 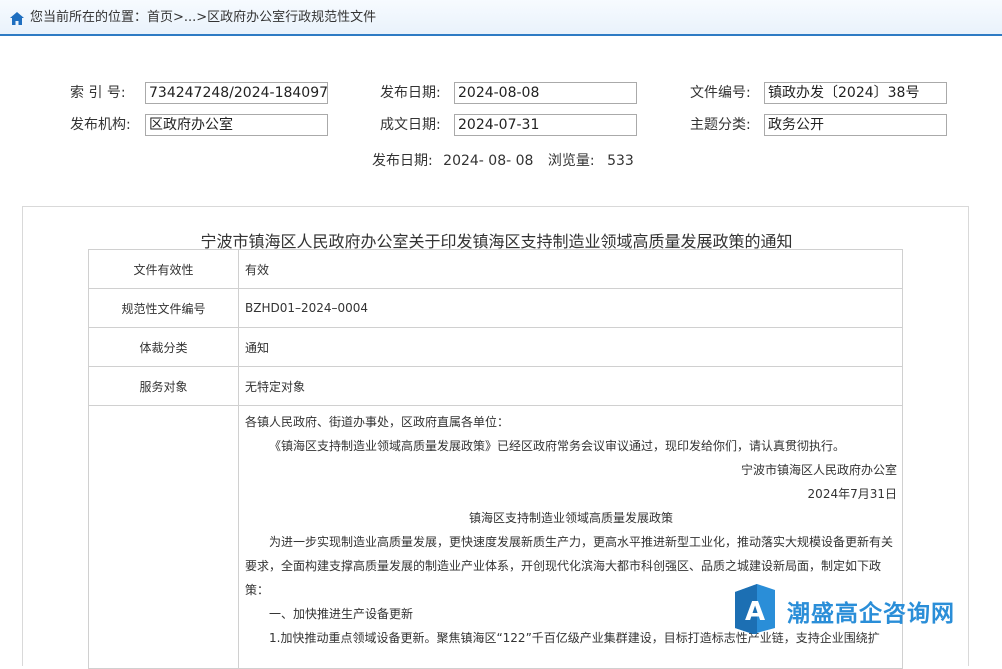 What do you see at coordinates (410, 125) in the screenshot?
I see `written-label: 成文日期:` at bounding box center [410, 125].